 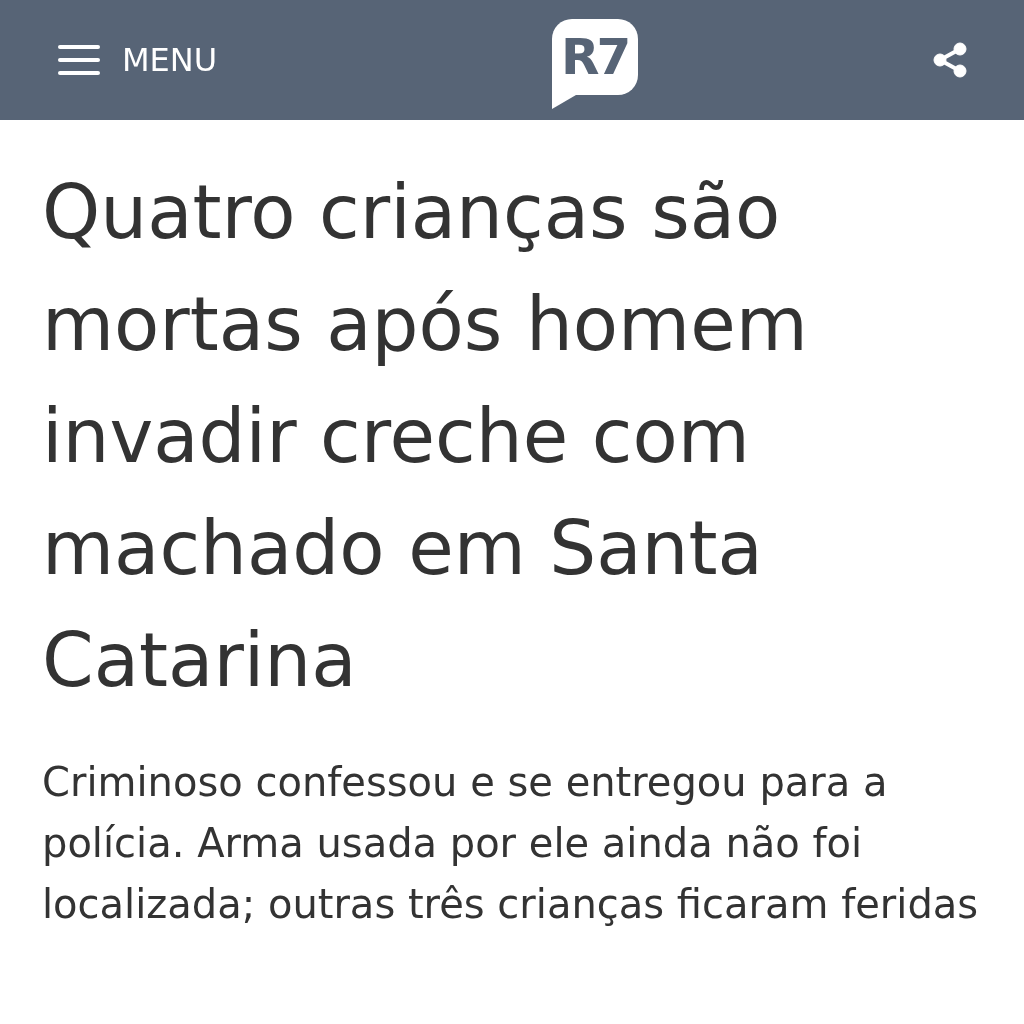 What do you see at coordinates (79, 60) in the screenshot?
I see `menu-icon` at bounding box center [79, 60].